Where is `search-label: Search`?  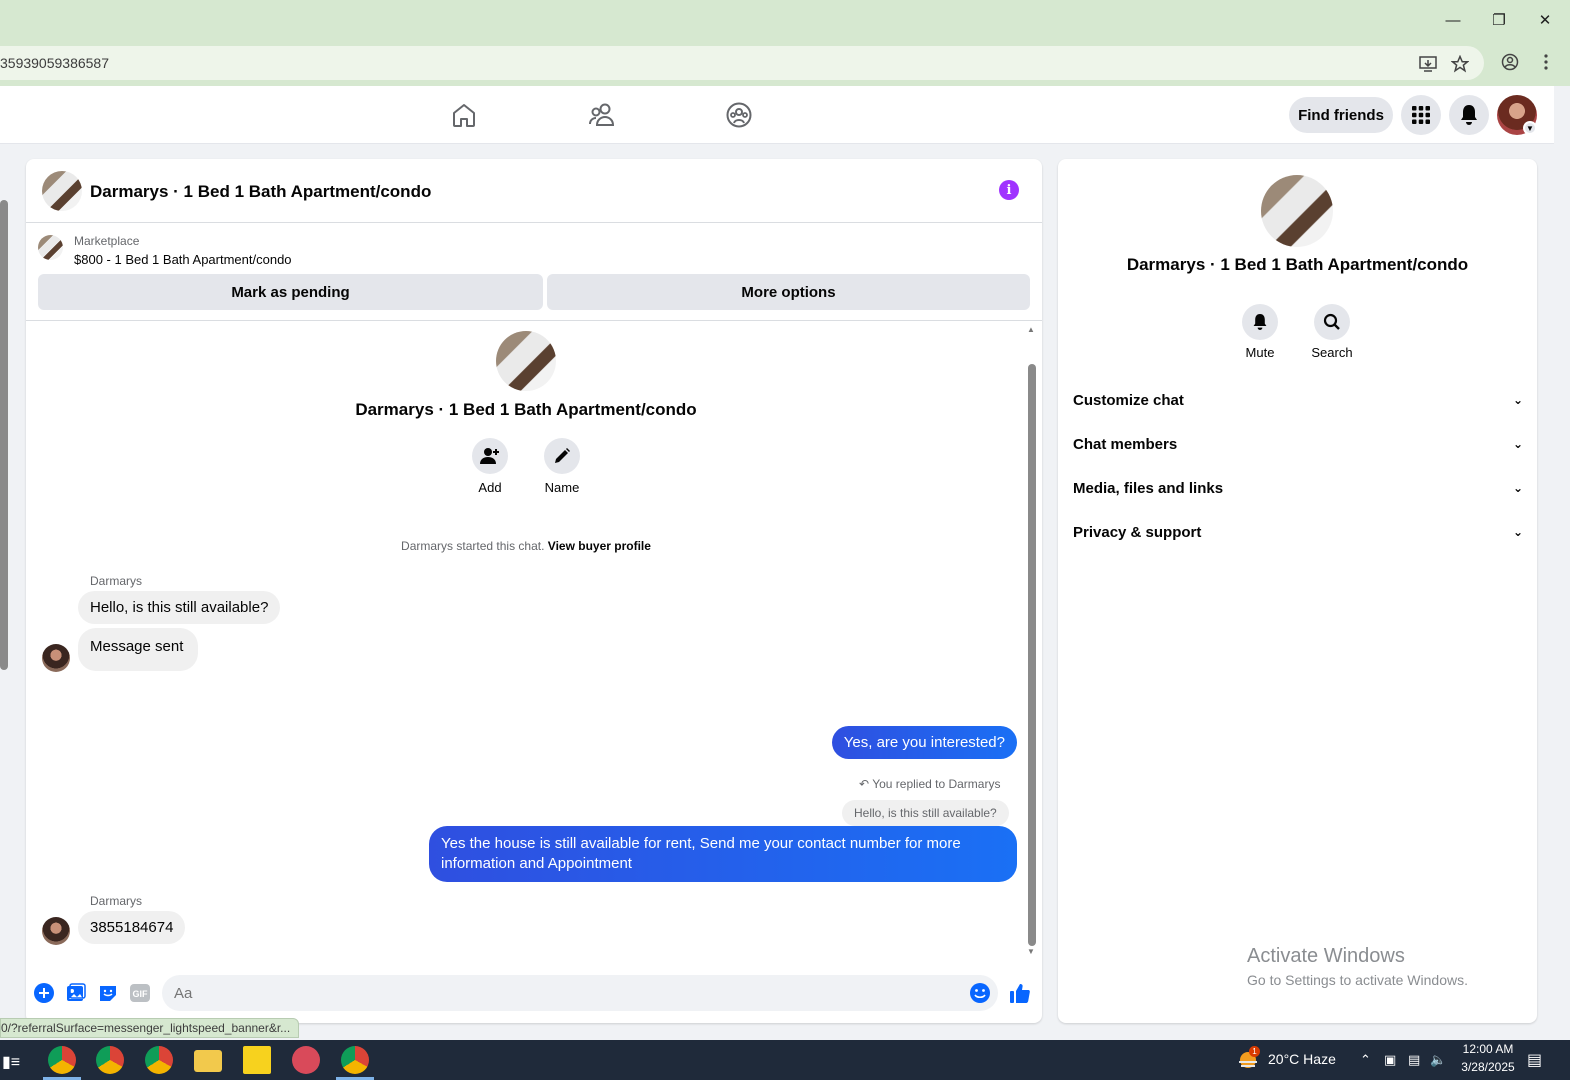 search-label: Search is located at coordinates (1332, 352).